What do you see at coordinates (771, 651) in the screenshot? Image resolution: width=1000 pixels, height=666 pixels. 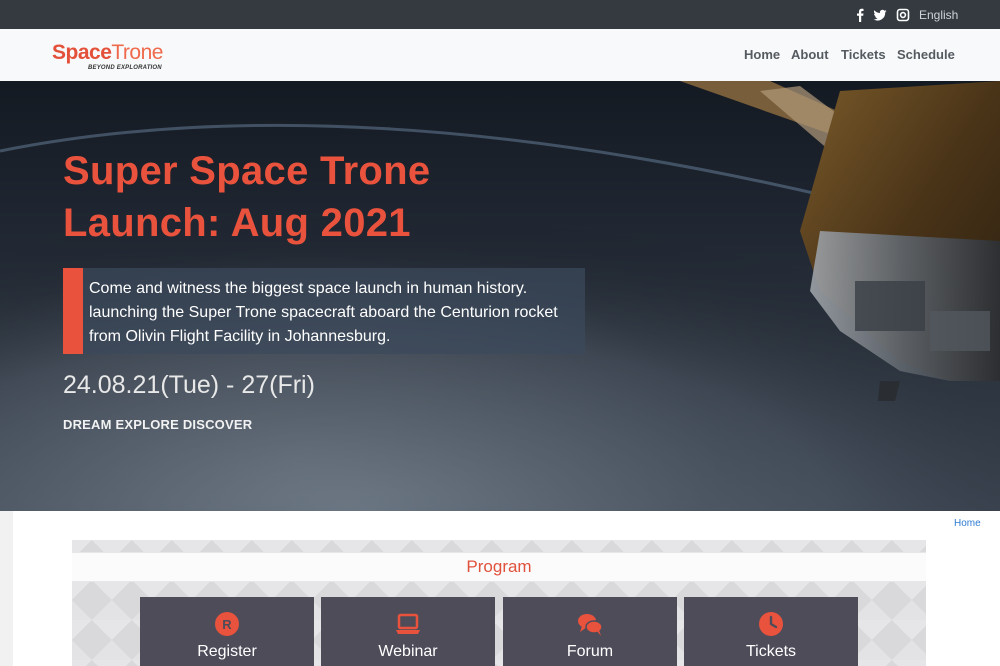 I see `program-card-label: Tickets` at bounding box center [771, 651].